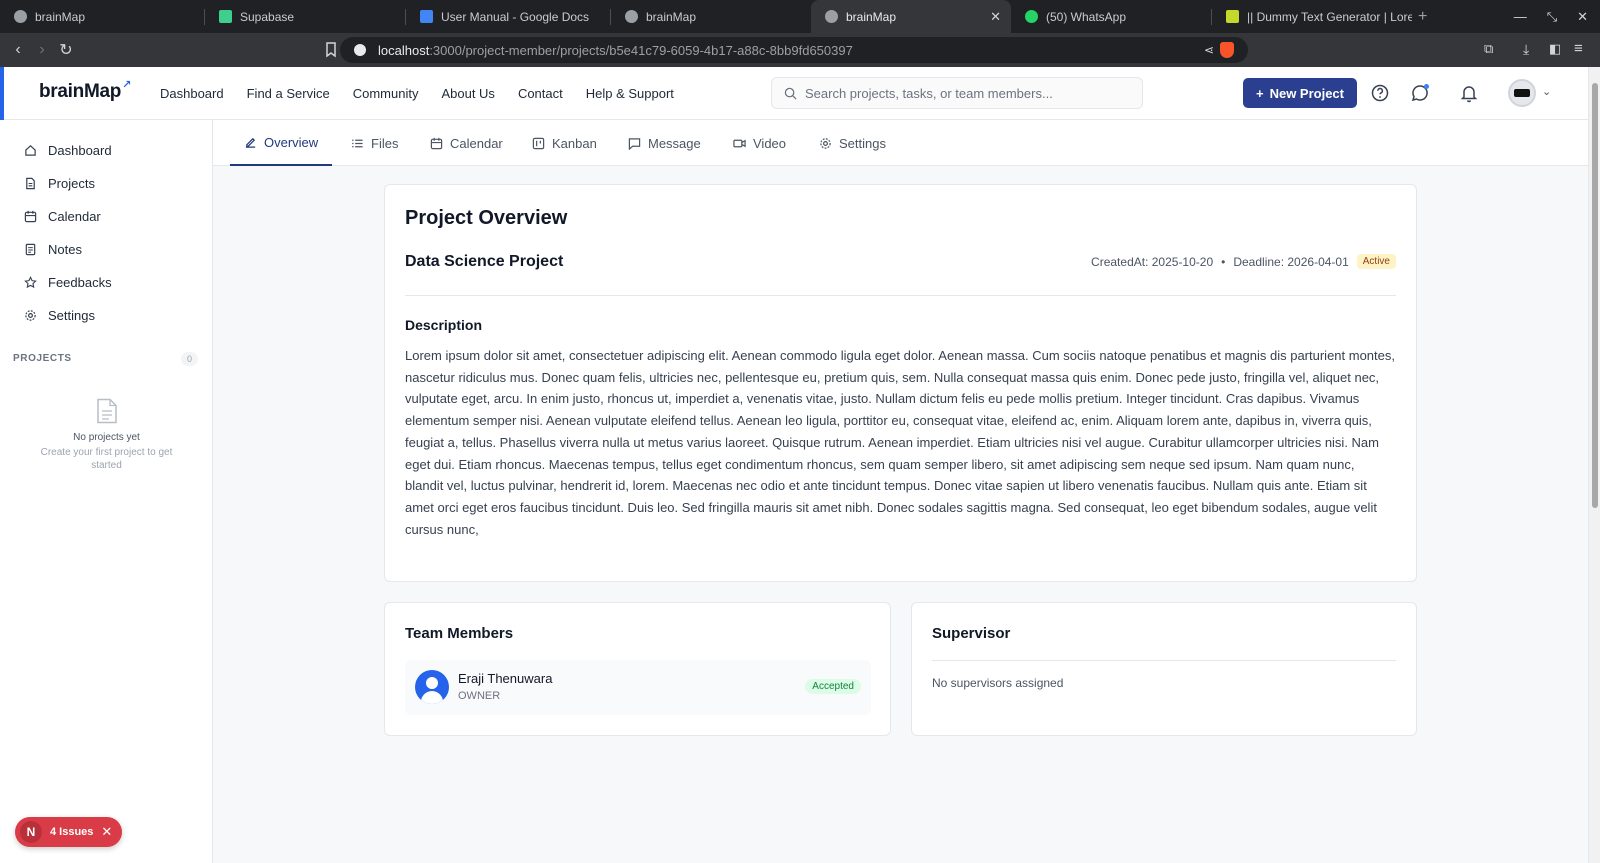 The height and width of the screenshot is (863, 1600). Describe the element at coordinates (1578, 48) in the screenshot. I see `menu-icon: ≡` at that location.